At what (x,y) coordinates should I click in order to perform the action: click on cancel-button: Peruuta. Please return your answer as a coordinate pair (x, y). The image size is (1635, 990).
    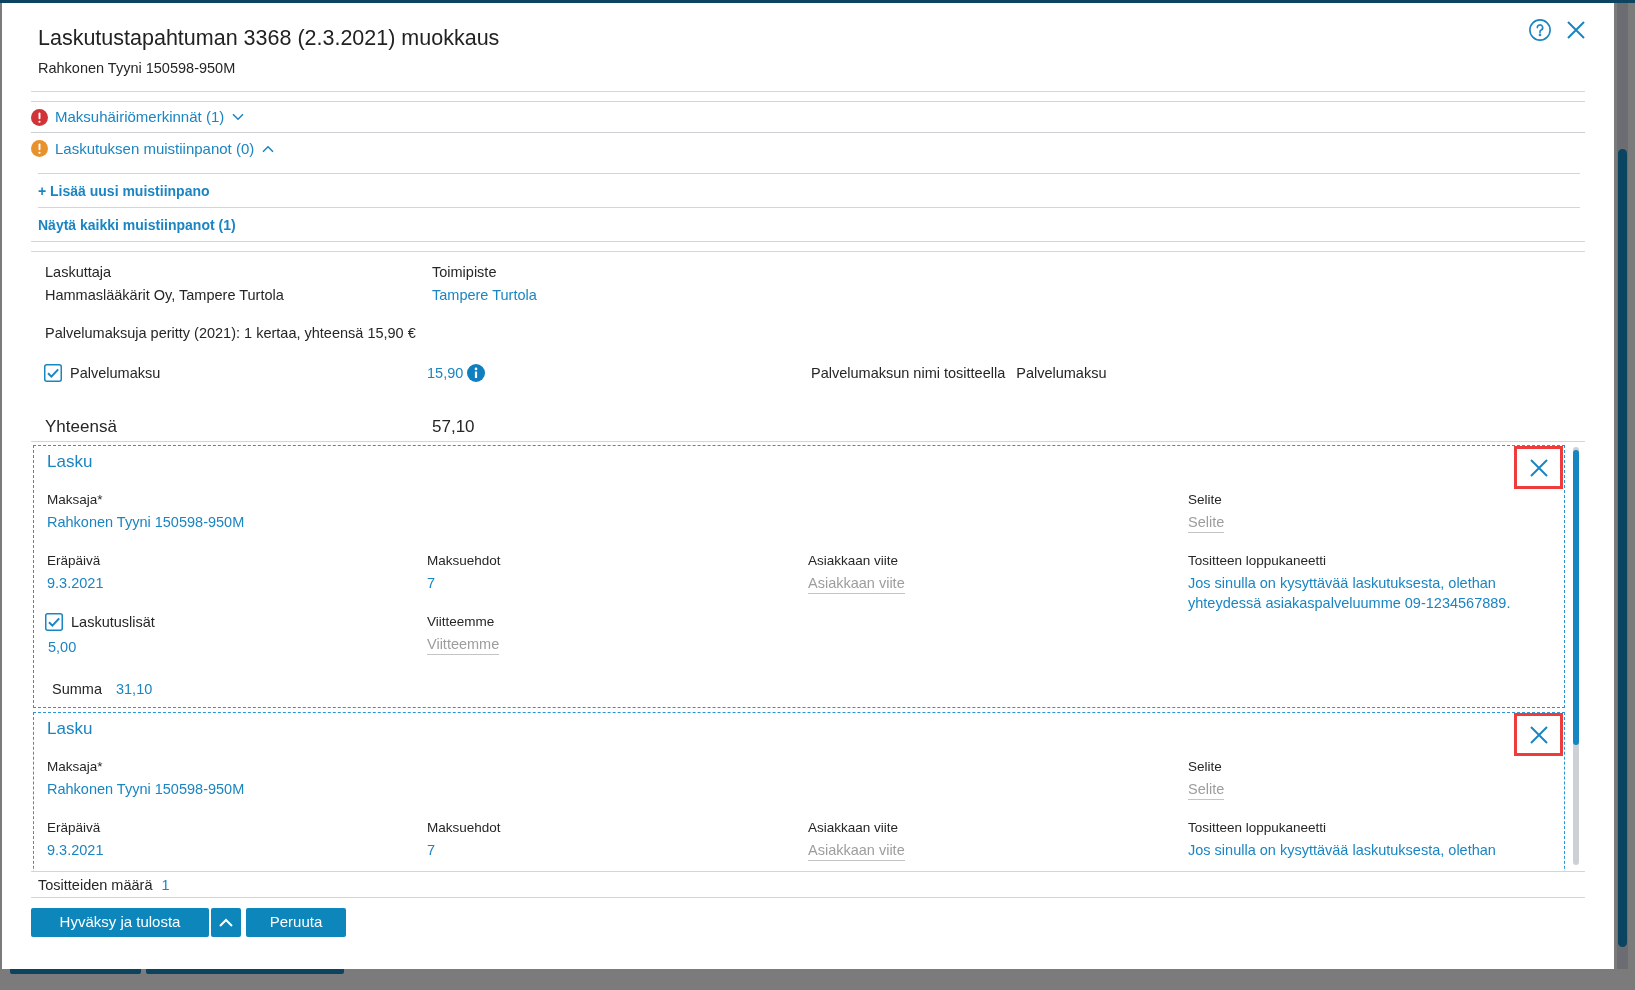
    Looking at the image, I should click on (296, 922).